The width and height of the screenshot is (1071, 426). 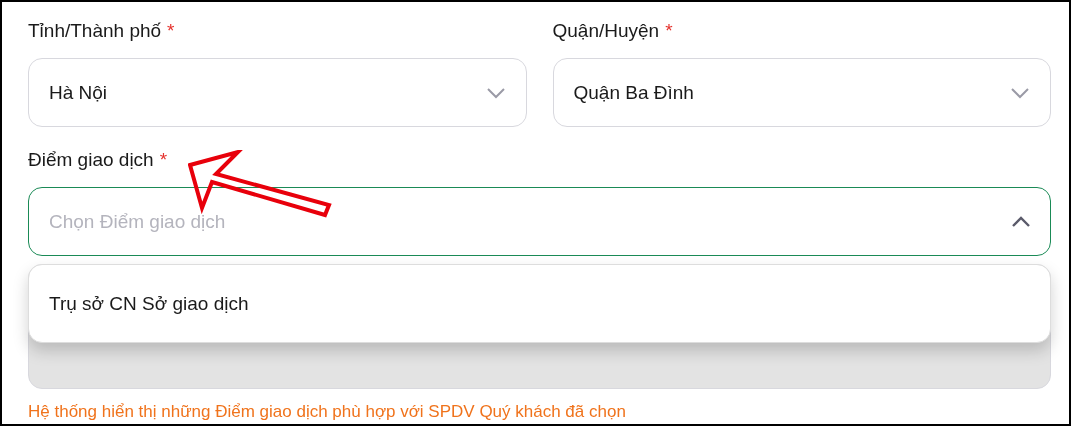 I want to click on select-field: Hà Nội, so click(x=277, y=92).